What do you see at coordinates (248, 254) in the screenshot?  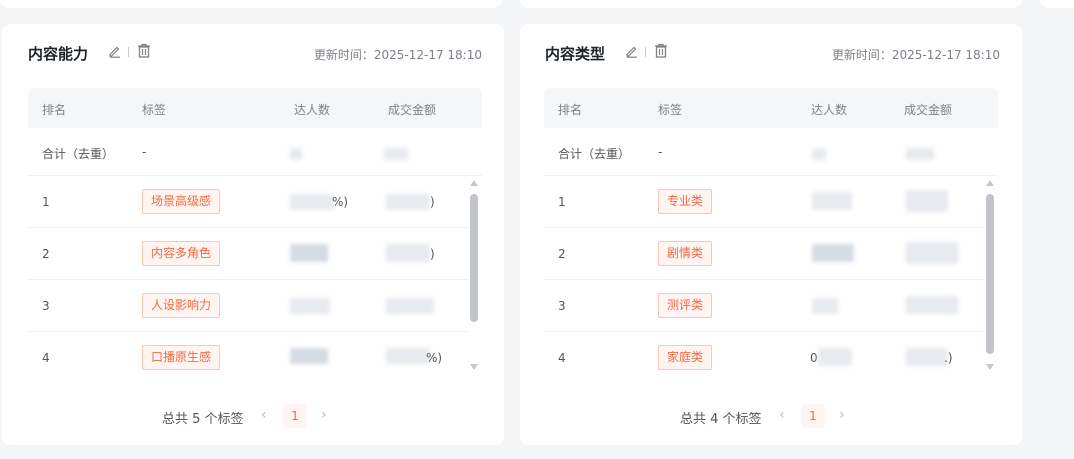 I see `table-row: 2 内容多角色 )` at bounding box center [248, 254].